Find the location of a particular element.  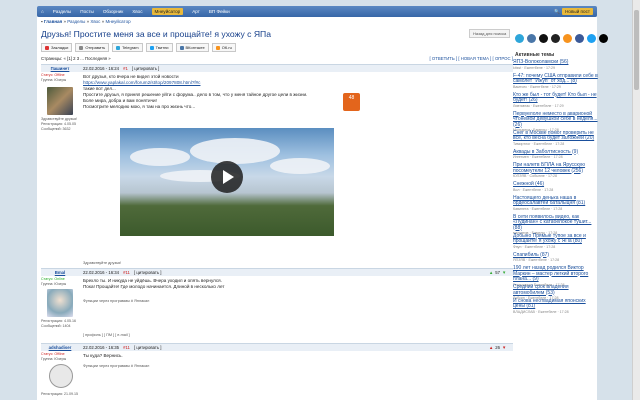

post-body: Ты куда? Вернись. is located at coordinates (103, 356).